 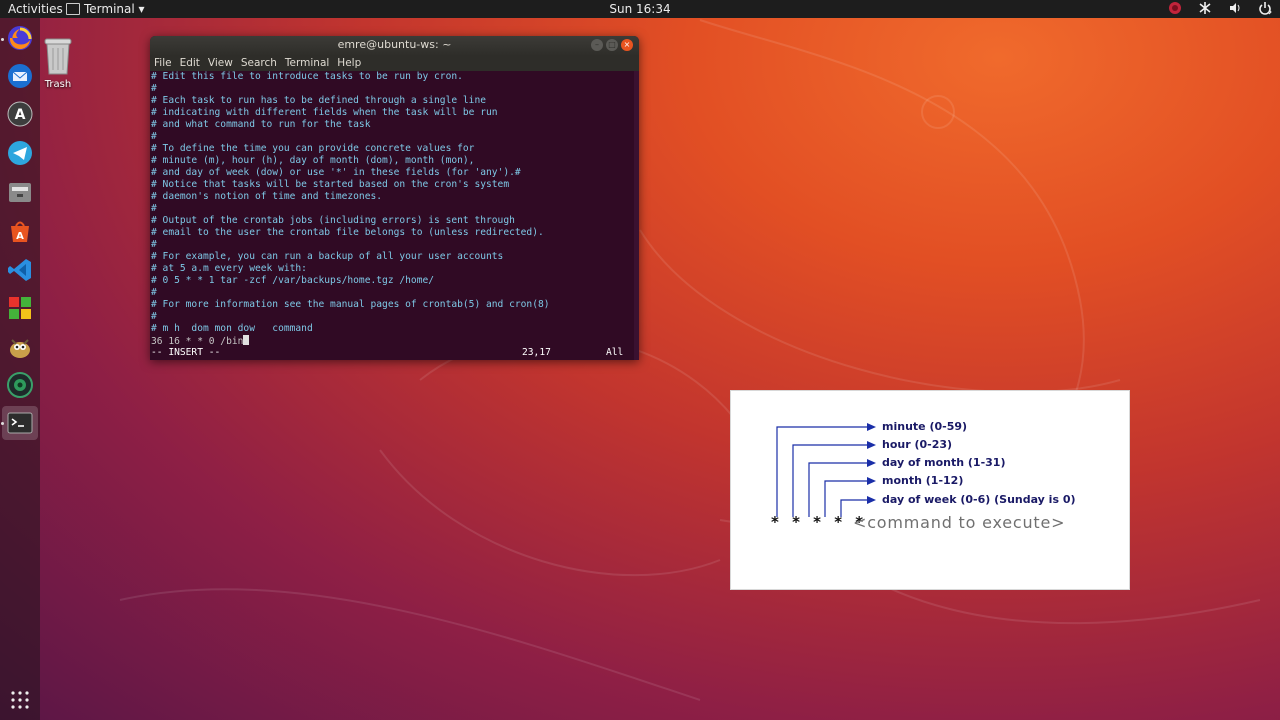 I want to click on thunderbird-icon, so click(x=20, y=76).